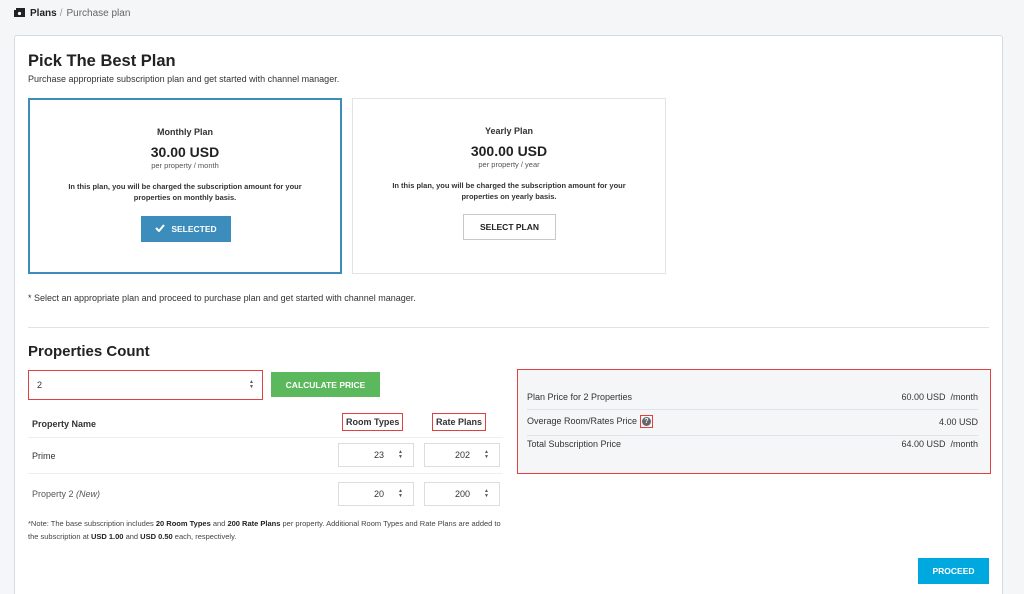 This screenshot has height=594, width=1024. I want to click on plan-price: 300.00 USD, so click(509, 151).